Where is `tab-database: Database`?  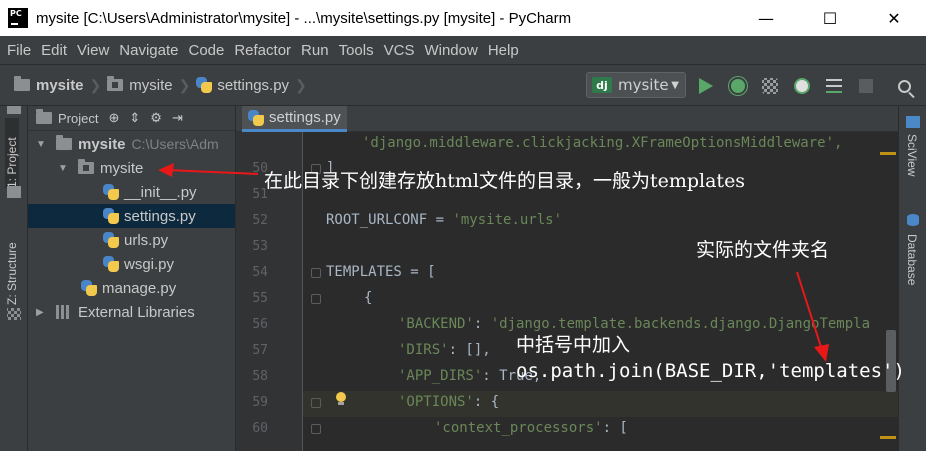
tab-database: Database is located at coordinates (912, 259).